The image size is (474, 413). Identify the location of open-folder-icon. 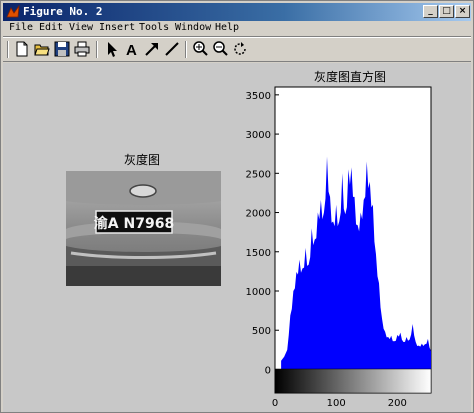
(42, 49).